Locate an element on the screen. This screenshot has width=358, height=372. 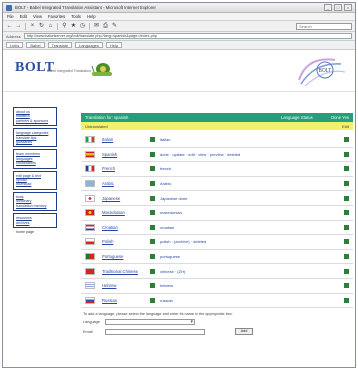
language-name: Arabic is located at coordinates (126, 183).